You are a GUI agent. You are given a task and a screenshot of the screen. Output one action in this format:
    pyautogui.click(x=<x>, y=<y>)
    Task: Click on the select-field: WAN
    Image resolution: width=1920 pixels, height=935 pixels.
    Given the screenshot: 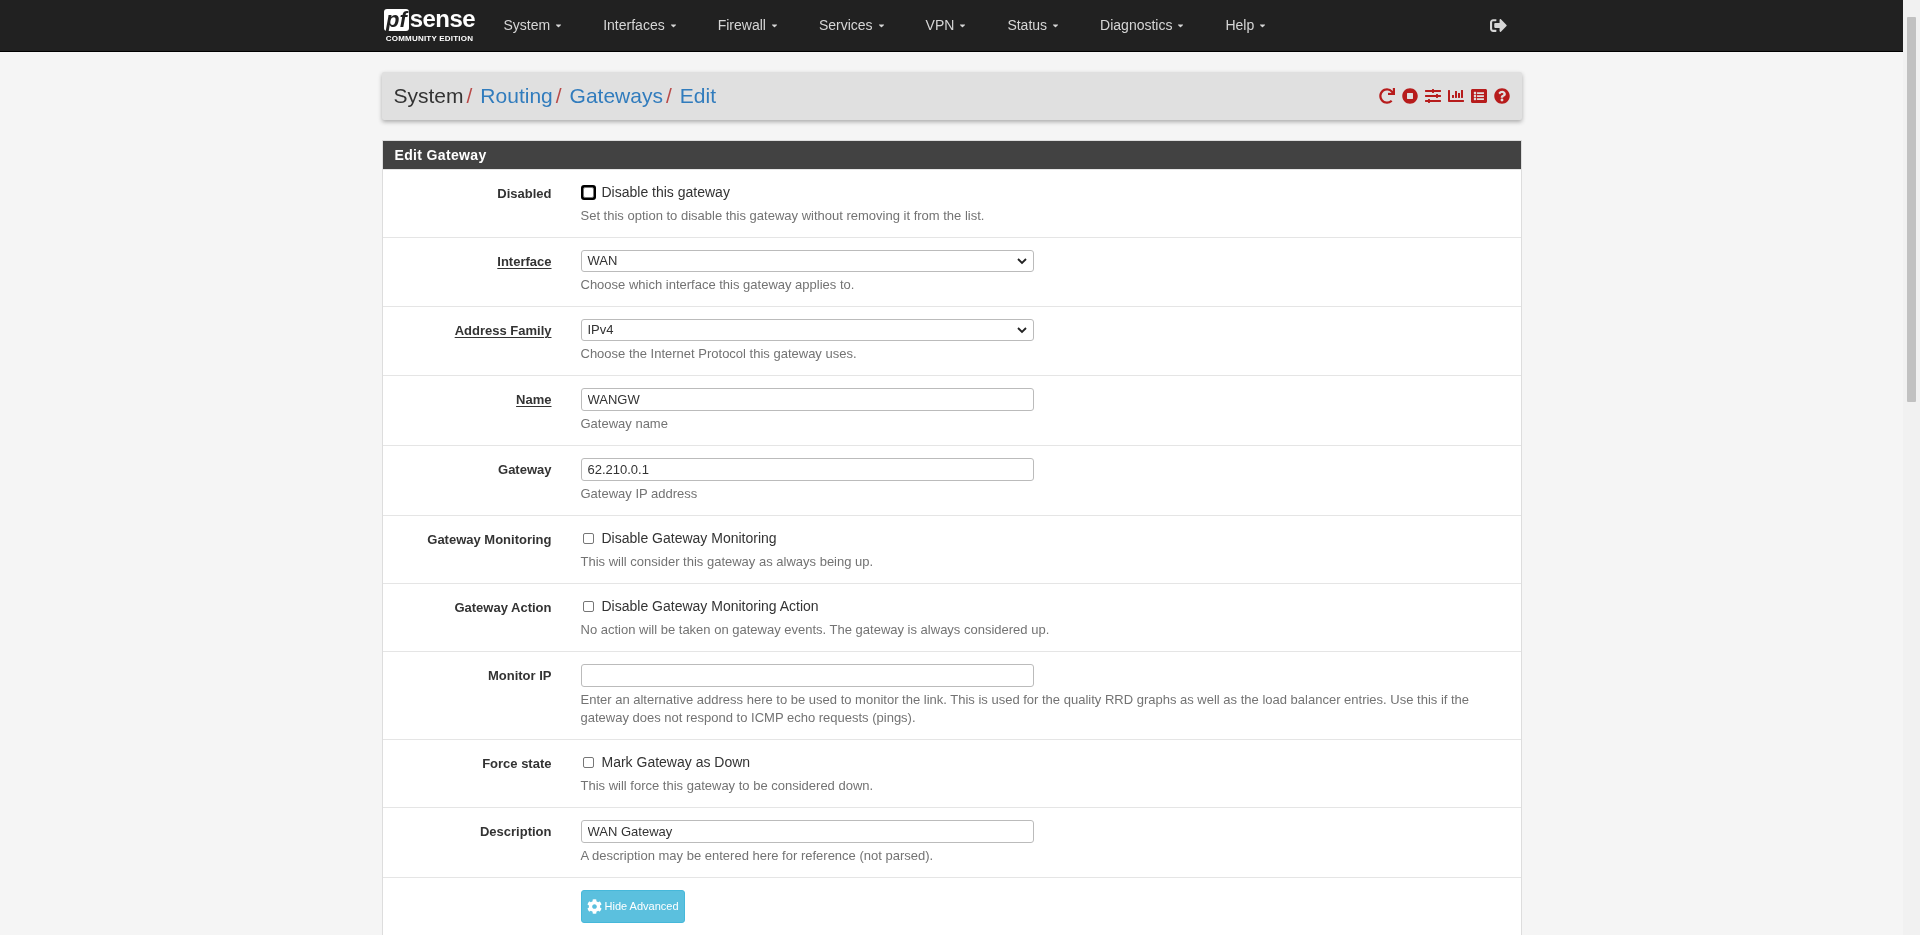 What is the action you would take?
    pyautogui.click(x=807, y=261)
    